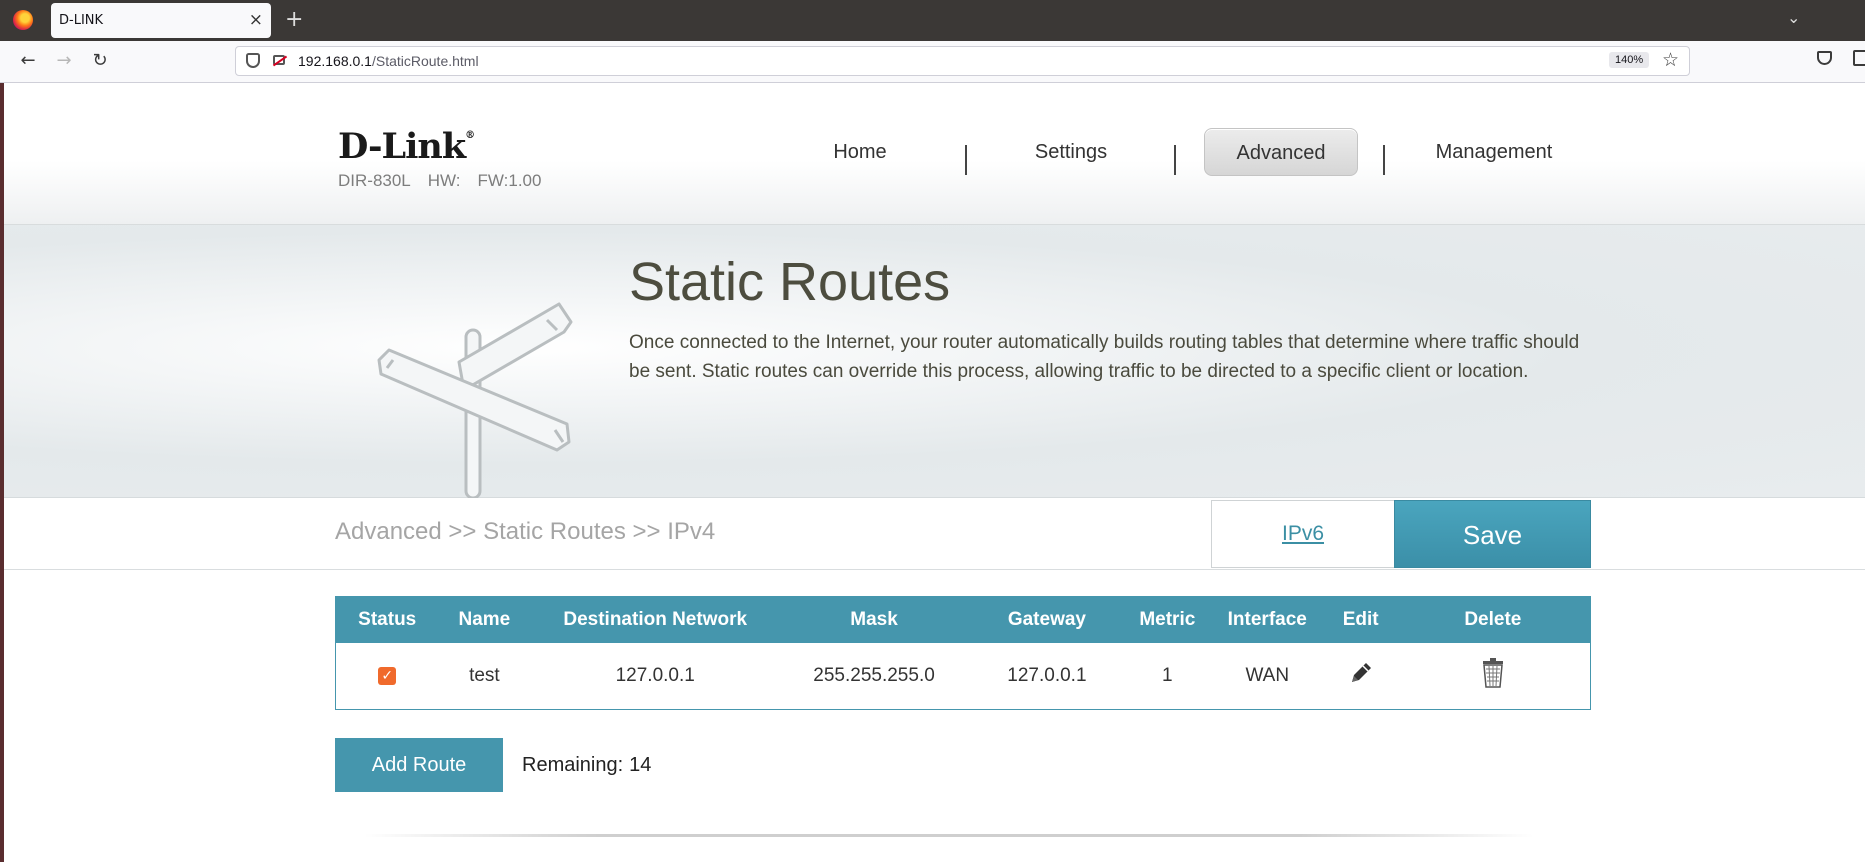 Image resolution: width=1865 pixels, height=862 pixels. What do you see at coordinates (1493, 619) in the screenshot?
I see `col-delete: Delete` at bounding box center [1493, 619].